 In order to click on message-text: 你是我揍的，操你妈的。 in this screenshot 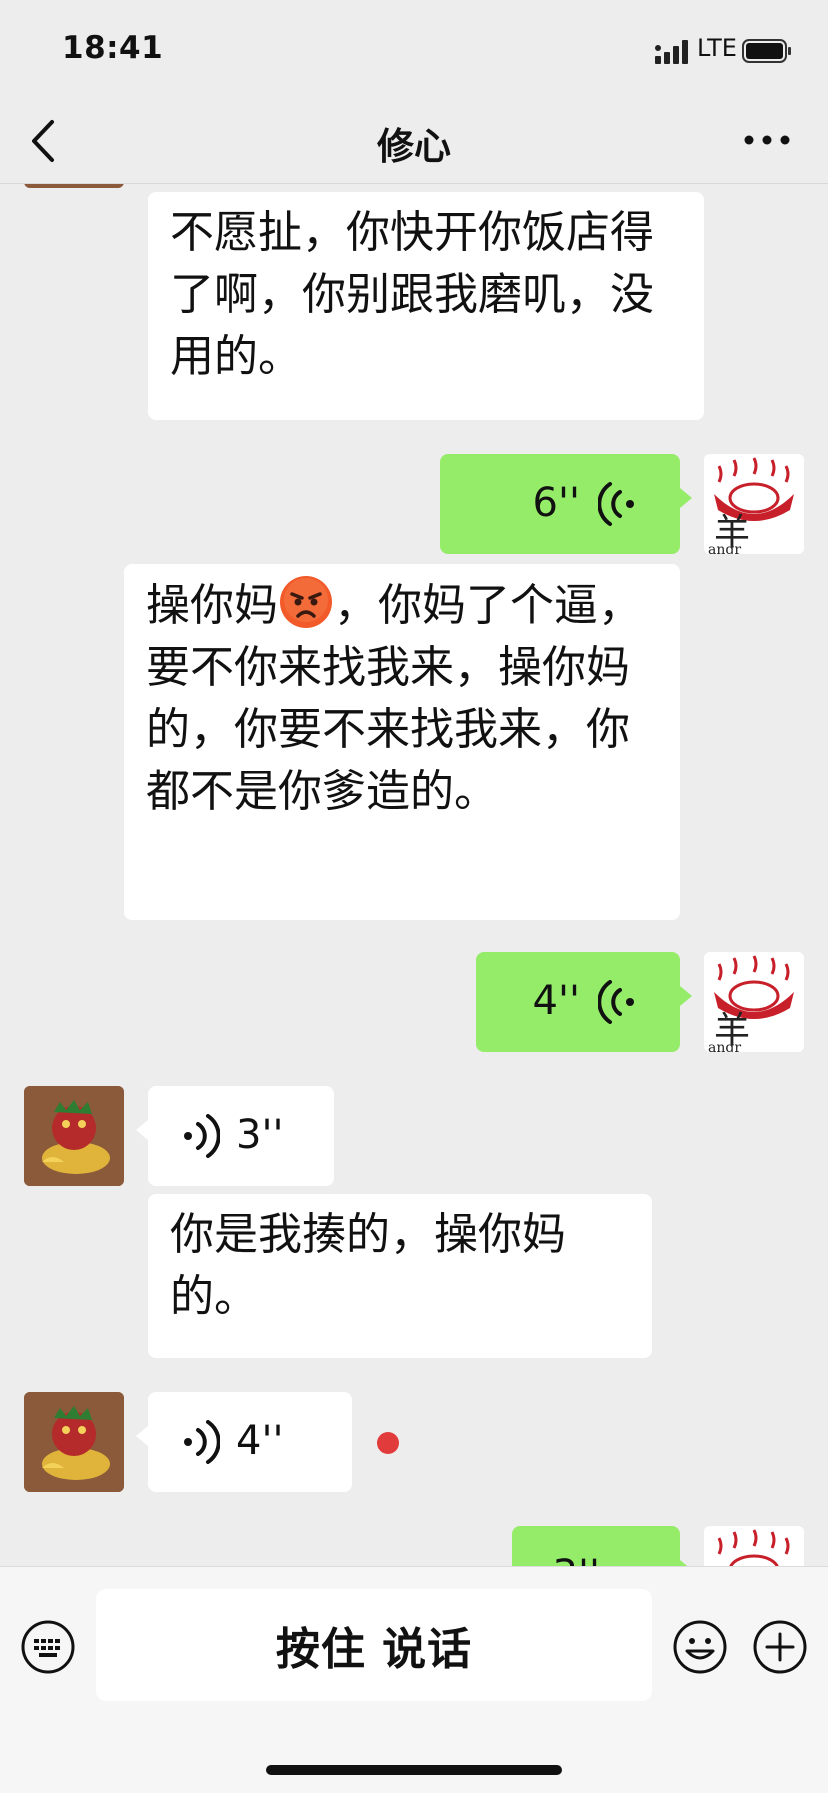, I will do `click(368, 1265)`.